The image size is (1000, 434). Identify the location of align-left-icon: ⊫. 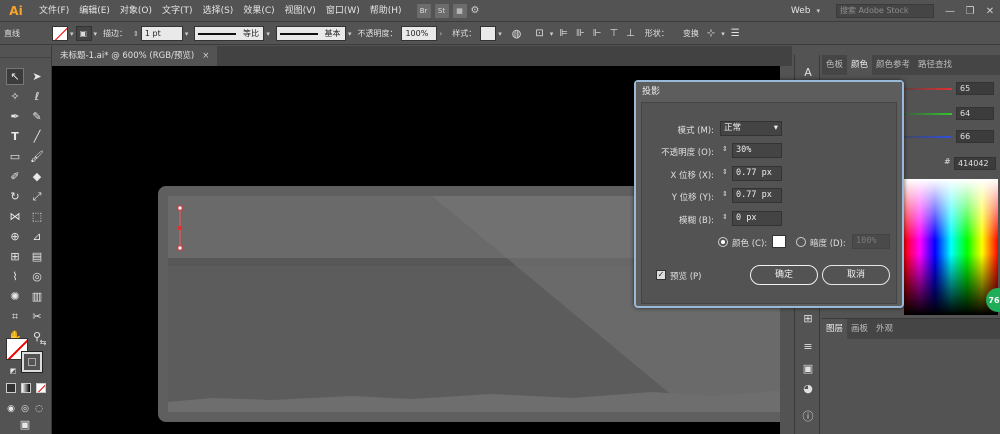
(563, 33).